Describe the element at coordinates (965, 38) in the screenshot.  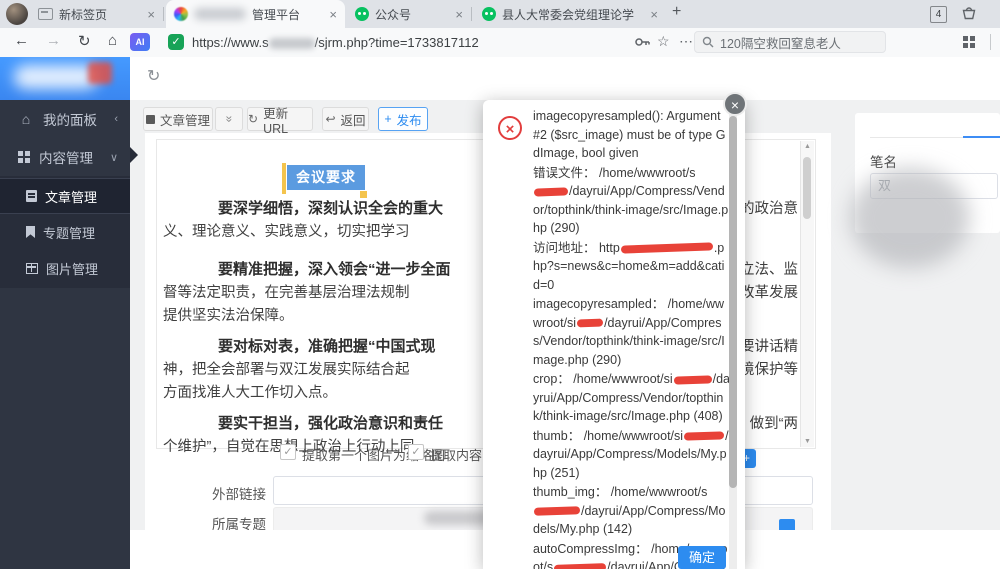
I see `apps-grid-icon` at that location.